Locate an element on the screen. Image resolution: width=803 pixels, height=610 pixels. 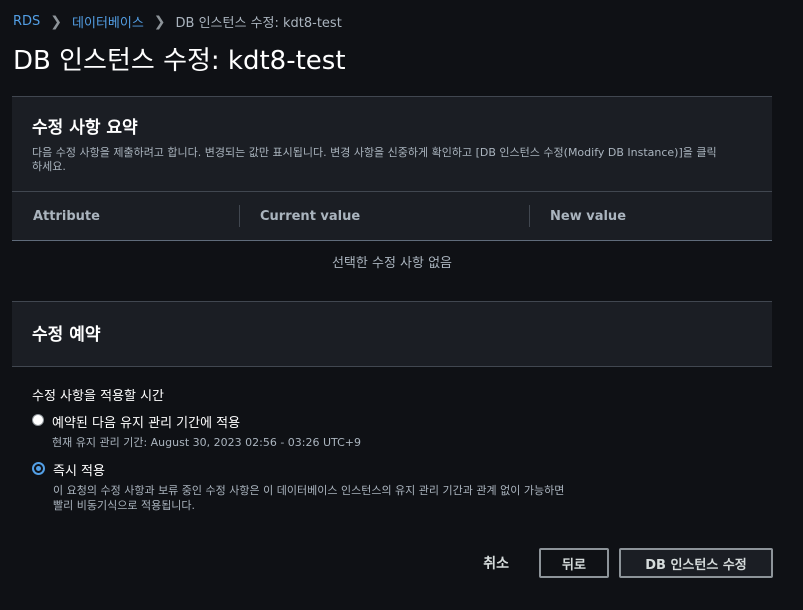
empty-state-text: 선택한 수정 사항 없음 is located at coordinates (392, 263).